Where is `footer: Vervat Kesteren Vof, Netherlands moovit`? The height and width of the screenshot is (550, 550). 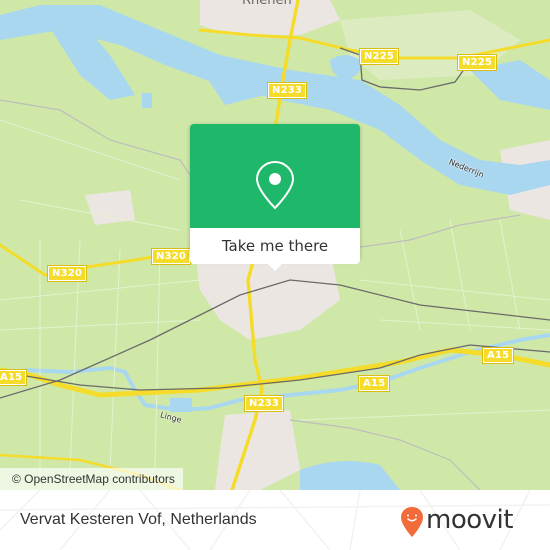
footer: Vervat Kesteren Vof, Netherlands moovit is located at coordinates (275, 520).